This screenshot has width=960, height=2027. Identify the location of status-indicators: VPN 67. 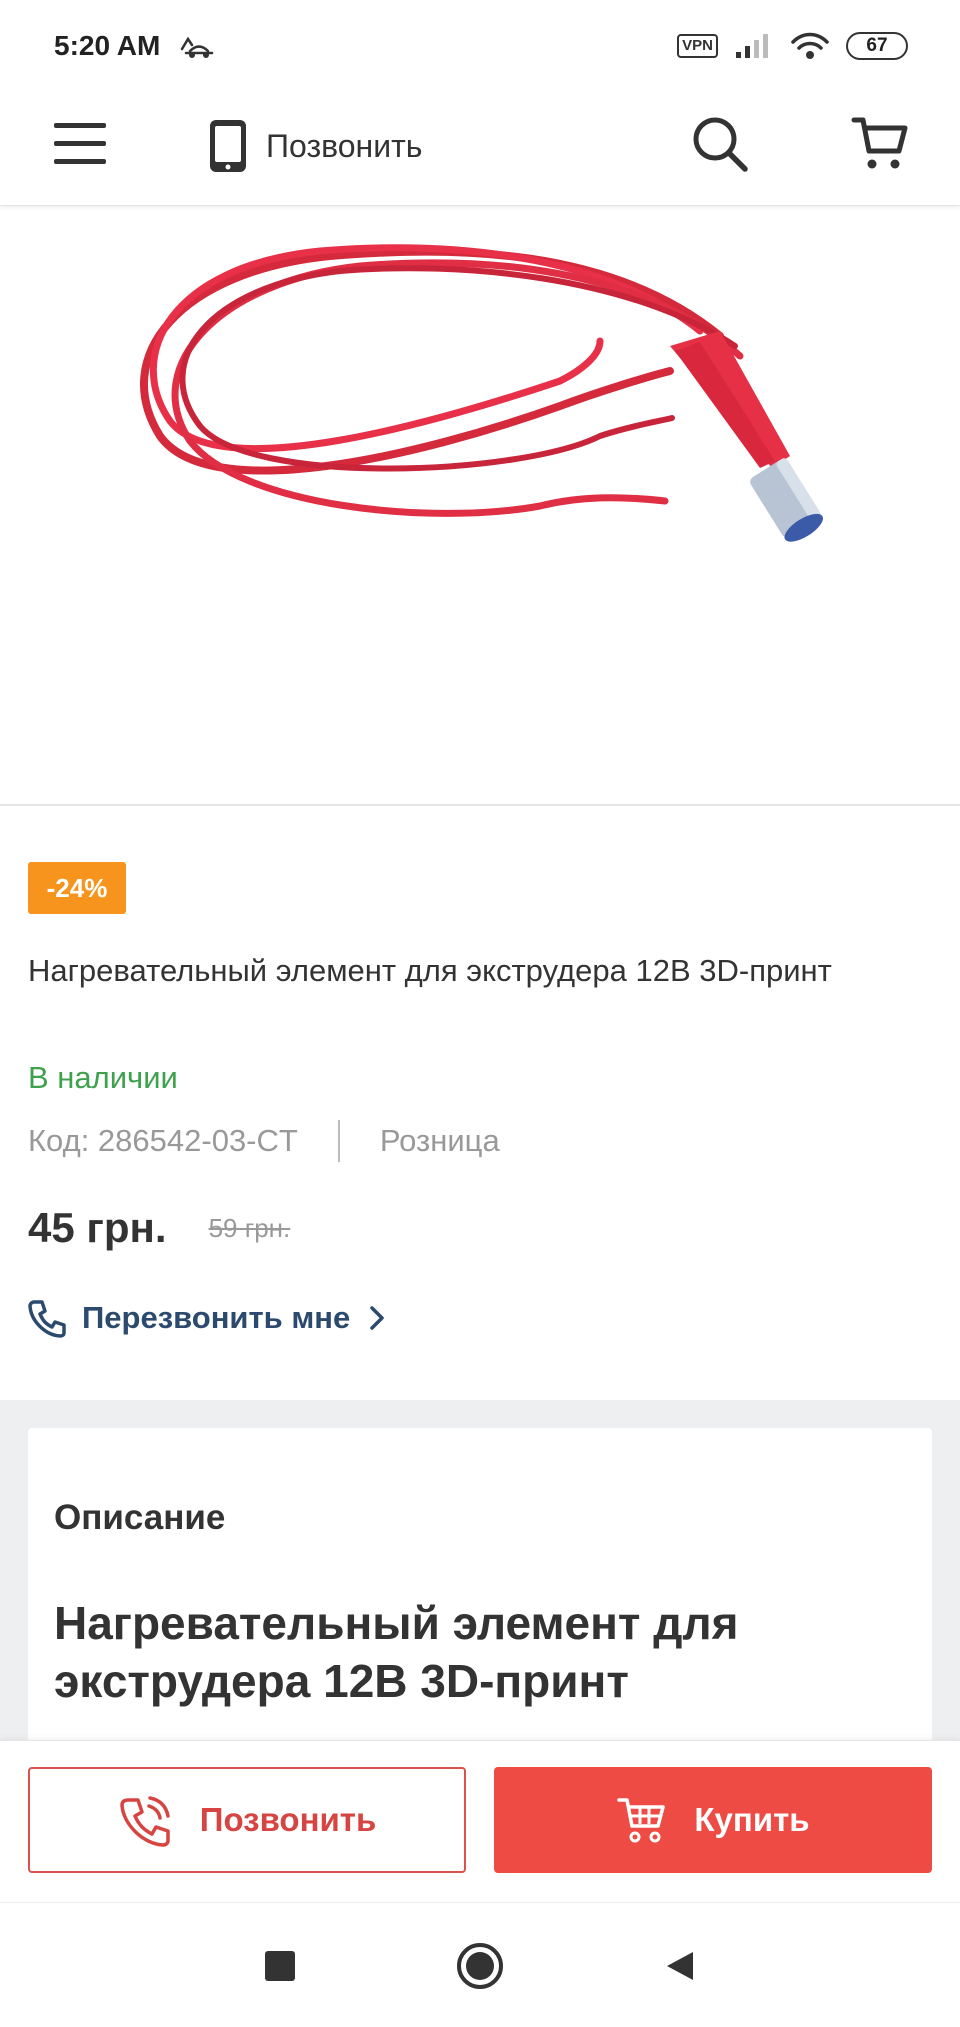
(792, 46).